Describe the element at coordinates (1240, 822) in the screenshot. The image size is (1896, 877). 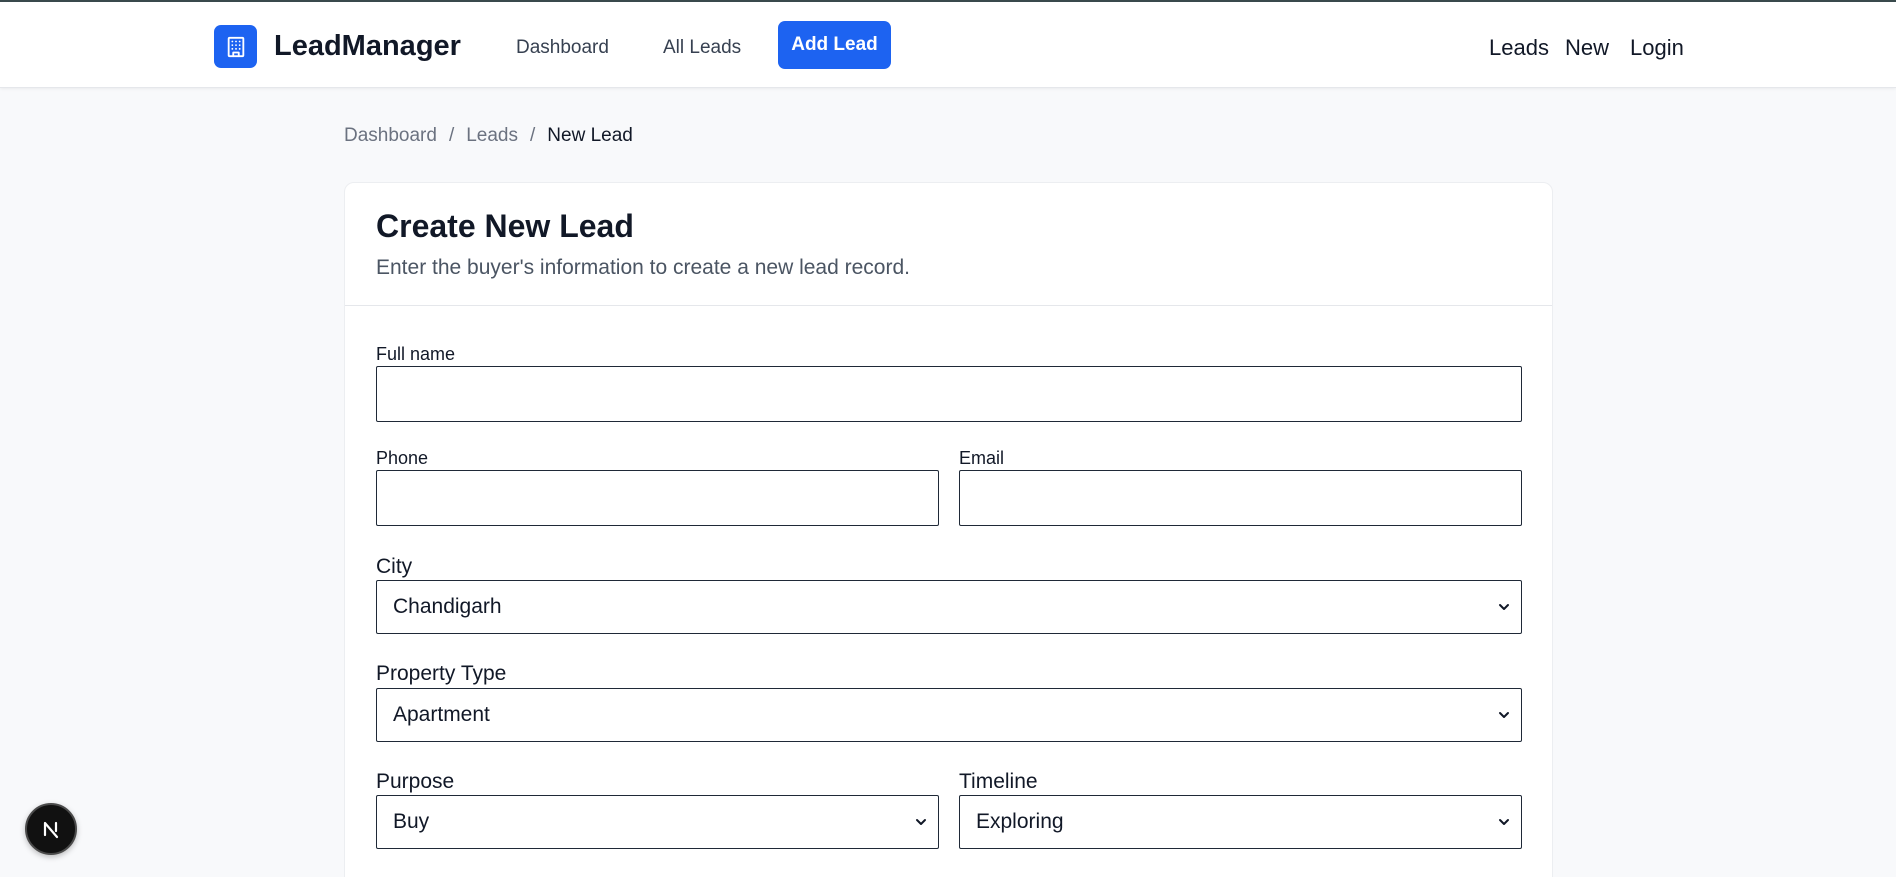
I see `timeline-select: Exploring` at that location.